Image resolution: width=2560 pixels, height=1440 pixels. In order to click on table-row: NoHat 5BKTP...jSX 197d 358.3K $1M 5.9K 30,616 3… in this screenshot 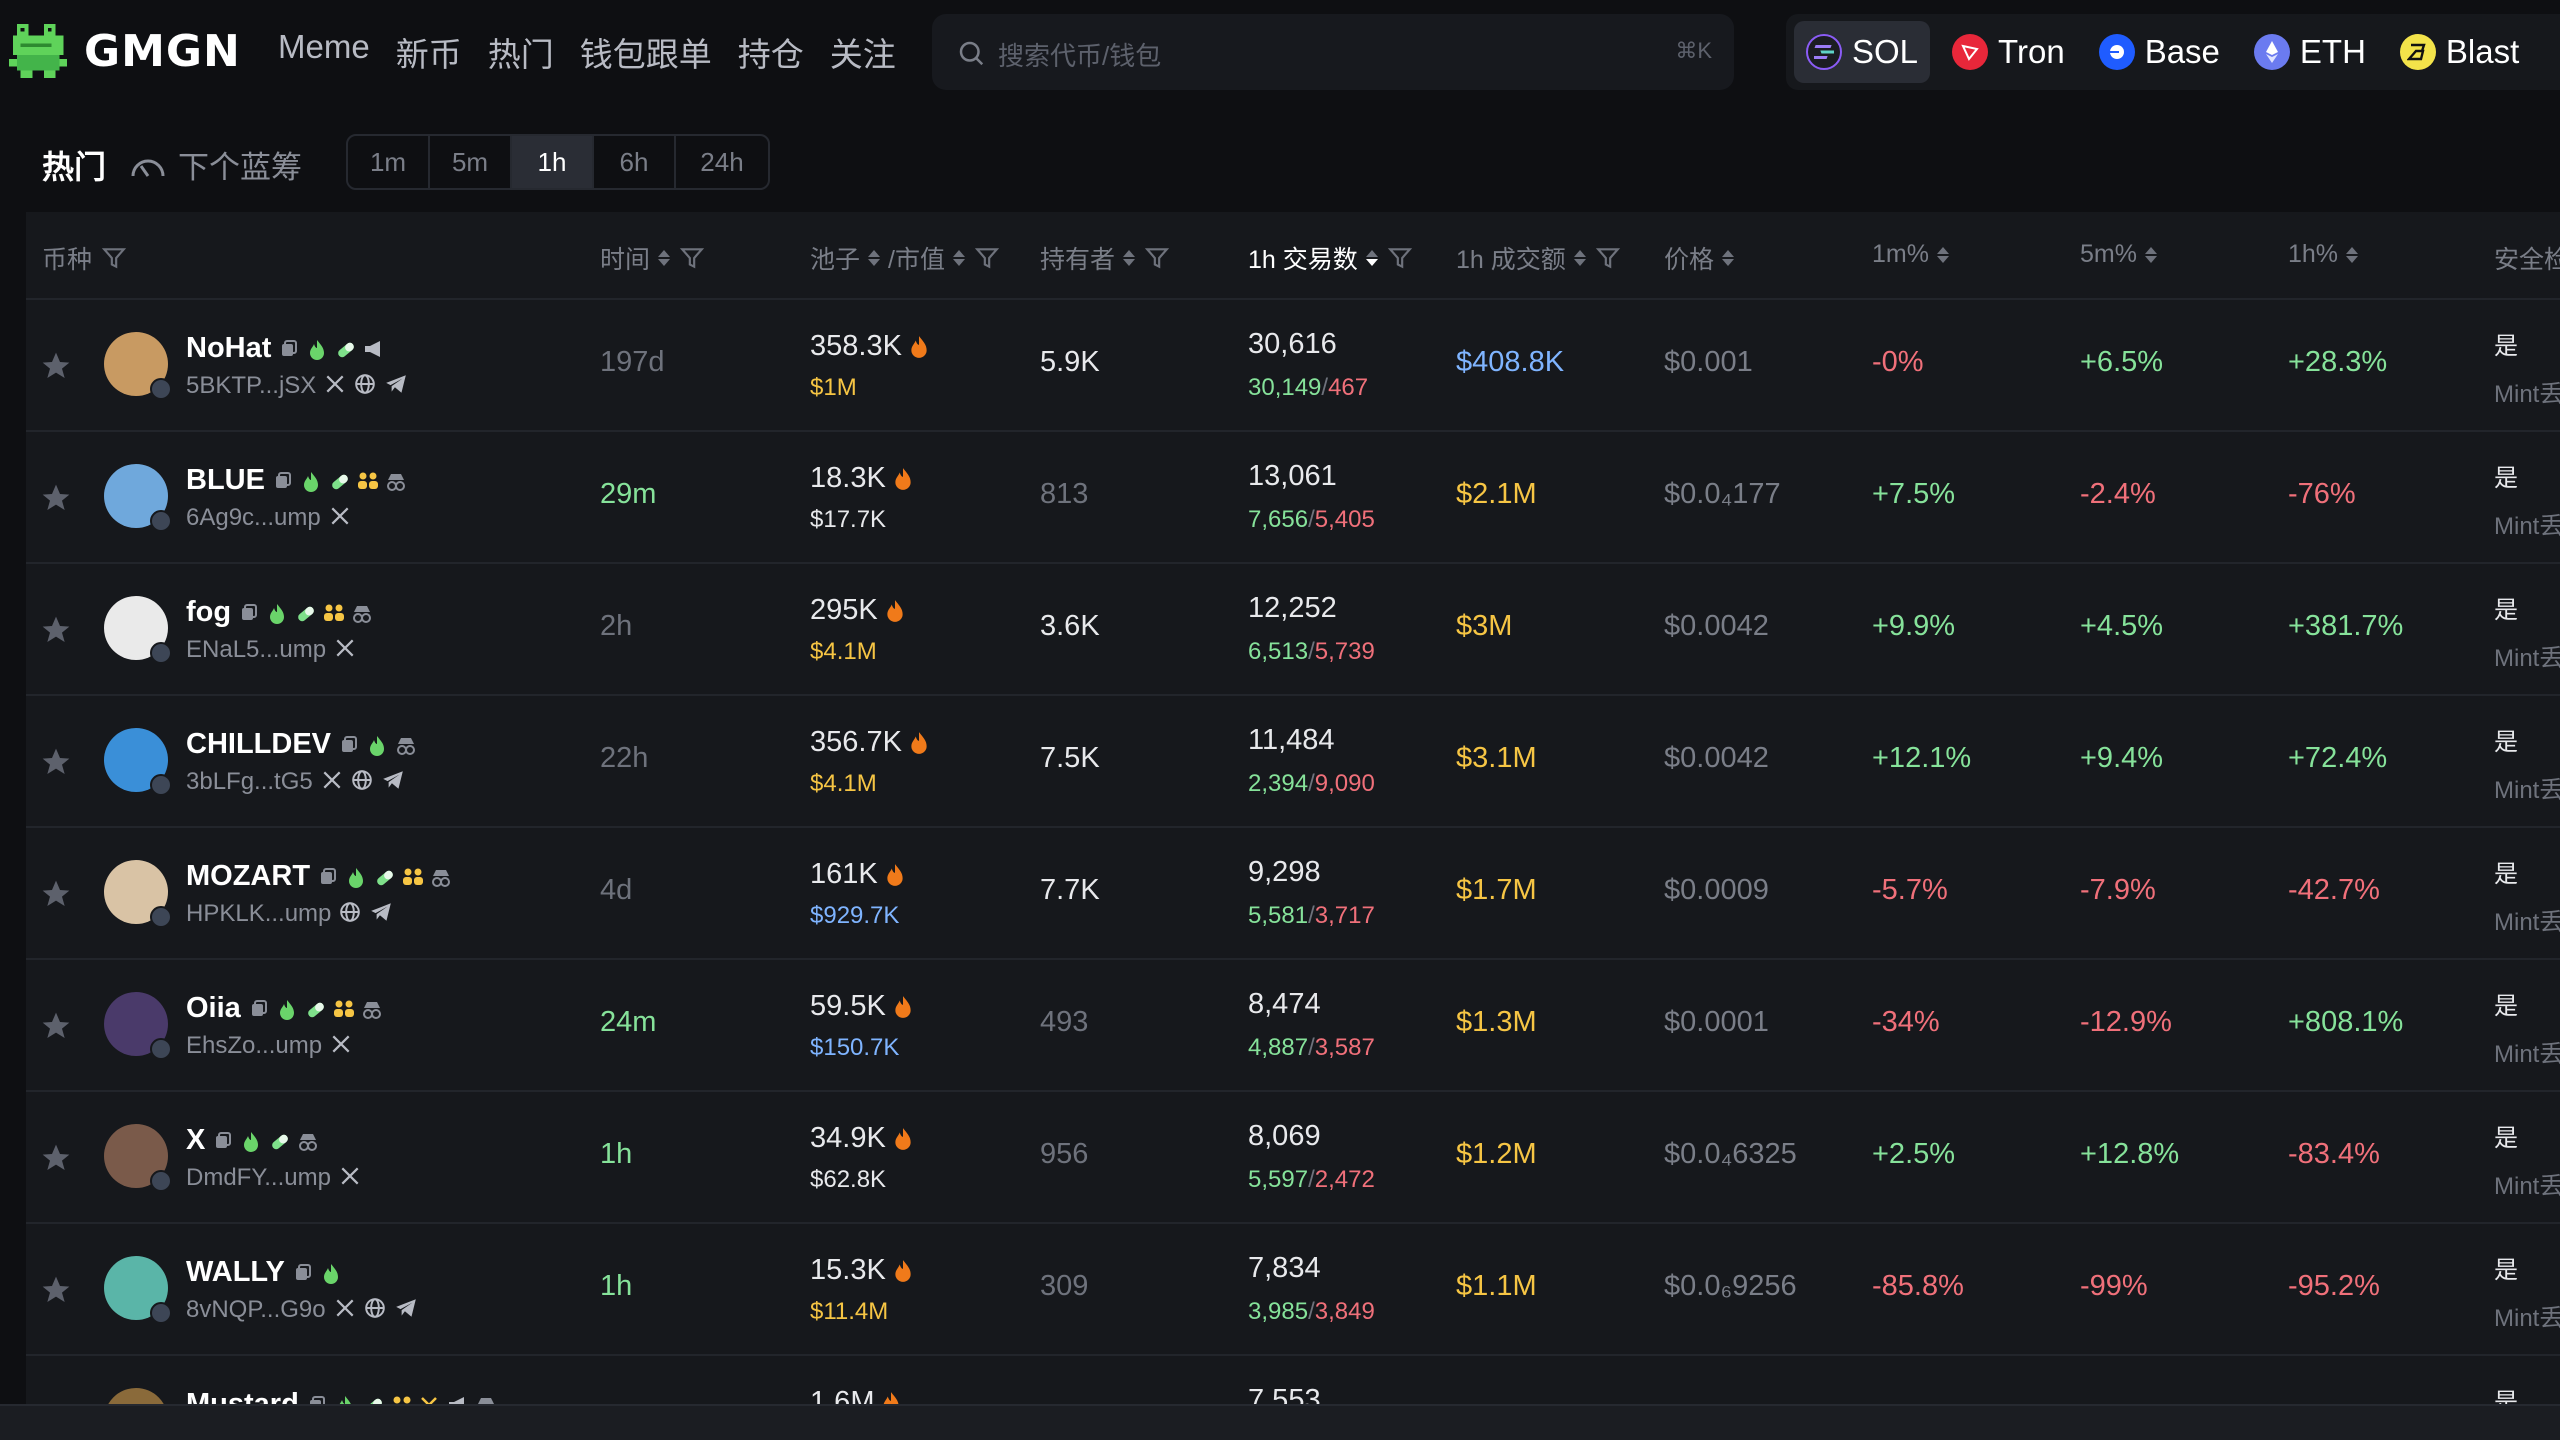, I will do `click(1293, 366)`.